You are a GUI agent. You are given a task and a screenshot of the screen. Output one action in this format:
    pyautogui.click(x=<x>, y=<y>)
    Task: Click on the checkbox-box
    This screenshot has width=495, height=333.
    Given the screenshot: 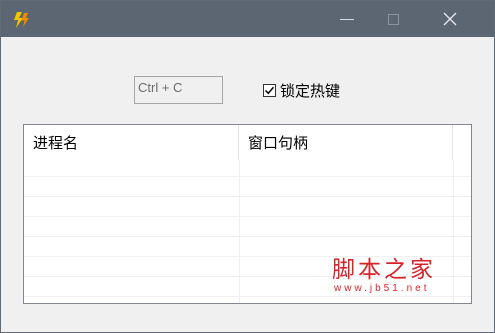 What is the action you would take?
    pyautogui.click(x=269, y=90)
    